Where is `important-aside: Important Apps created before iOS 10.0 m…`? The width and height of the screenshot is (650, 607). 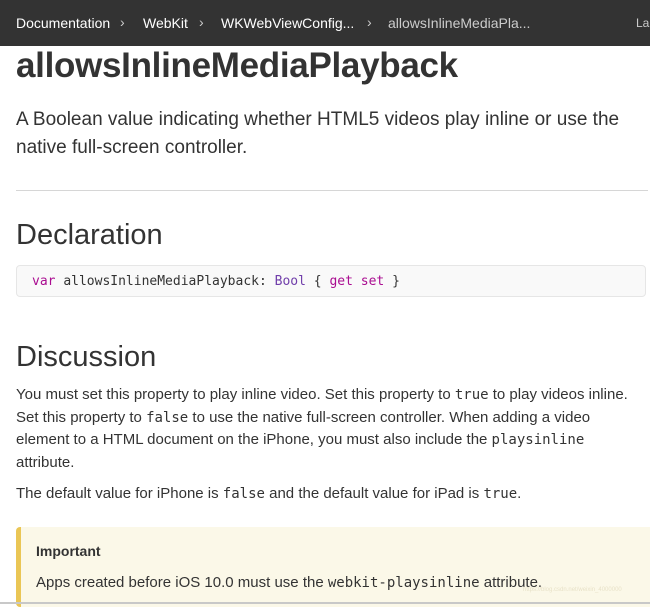 important-aside: Important Apps created before iOS 10.0 m… is located at coordinates (333, 567).